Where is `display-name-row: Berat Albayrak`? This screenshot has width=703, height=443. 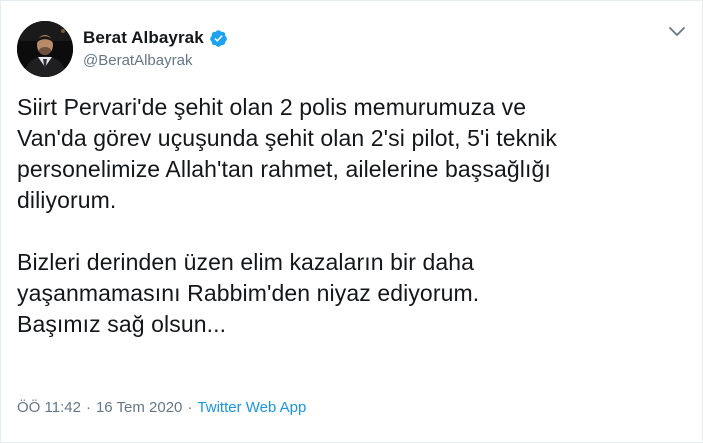
display-name-row: Berat Albayrak is located at coordinates (155, 38).